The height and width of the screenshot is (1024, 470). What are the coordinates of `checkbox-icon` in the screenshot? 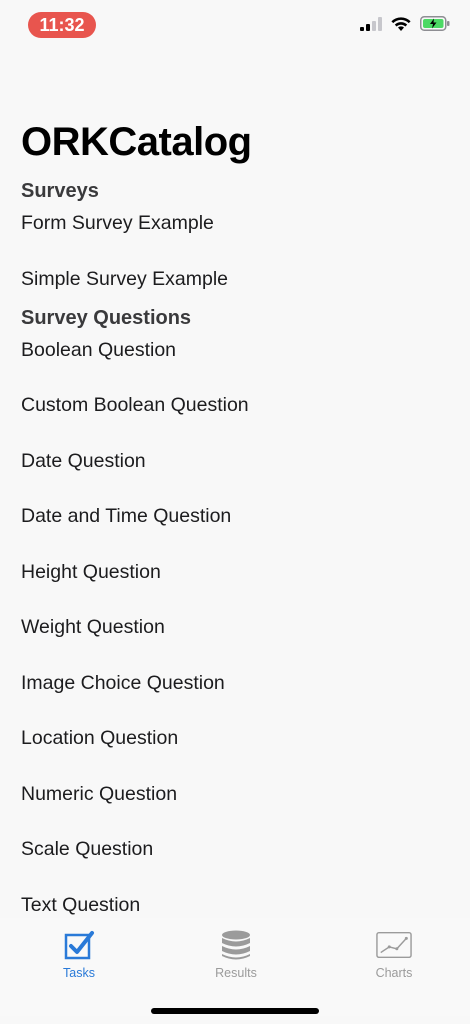 It's located at (79, 945).